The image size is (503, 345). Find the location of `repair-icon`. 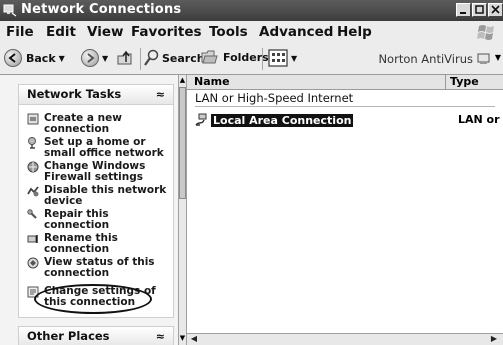

repair-icon is located at coordinates (32, 214).